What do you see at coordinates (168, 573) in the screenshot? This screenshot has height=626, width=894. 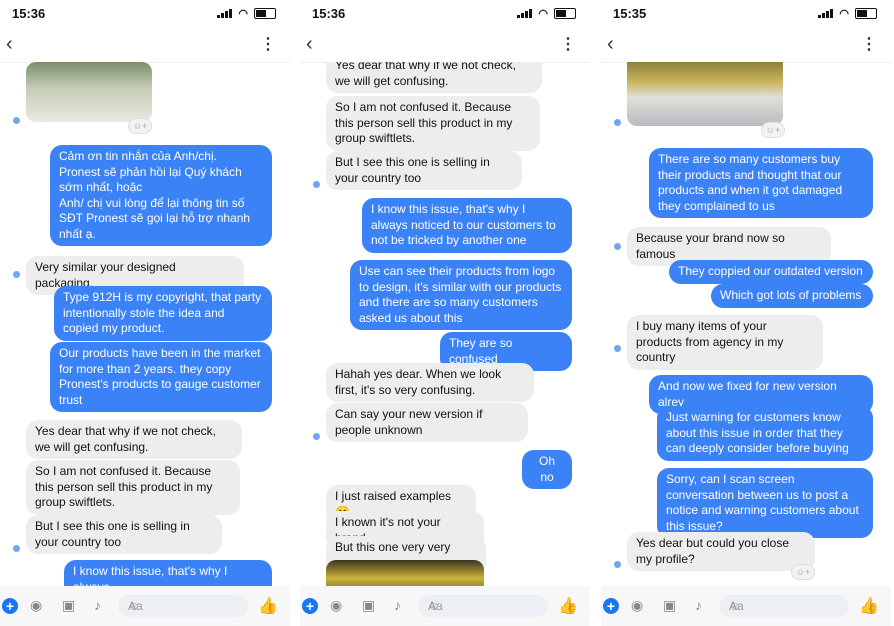 I see `message-bubble: I know this issue, that's why I always` at bounding box center [168, 573].